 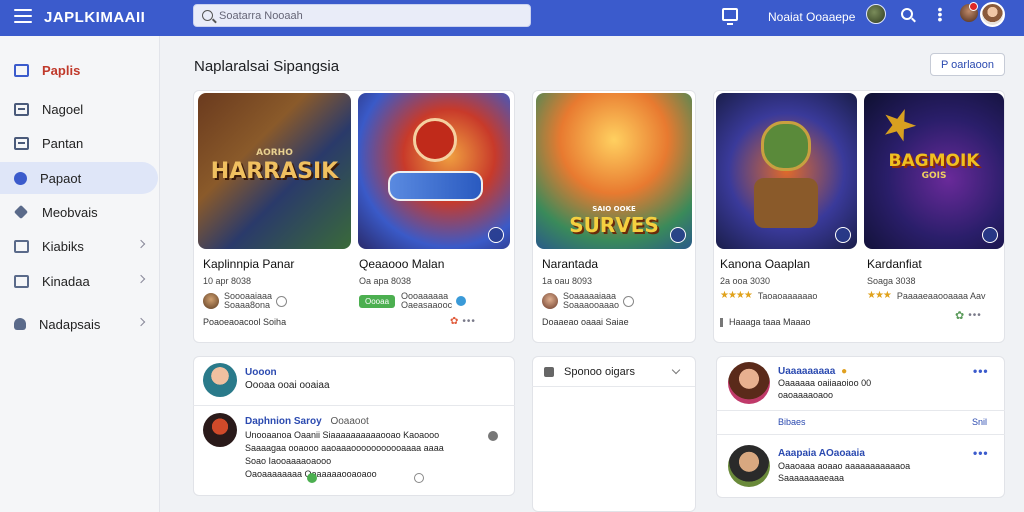 I want to click on game-art-1: AORHO HARRASIK, so click(x=274, y=171).